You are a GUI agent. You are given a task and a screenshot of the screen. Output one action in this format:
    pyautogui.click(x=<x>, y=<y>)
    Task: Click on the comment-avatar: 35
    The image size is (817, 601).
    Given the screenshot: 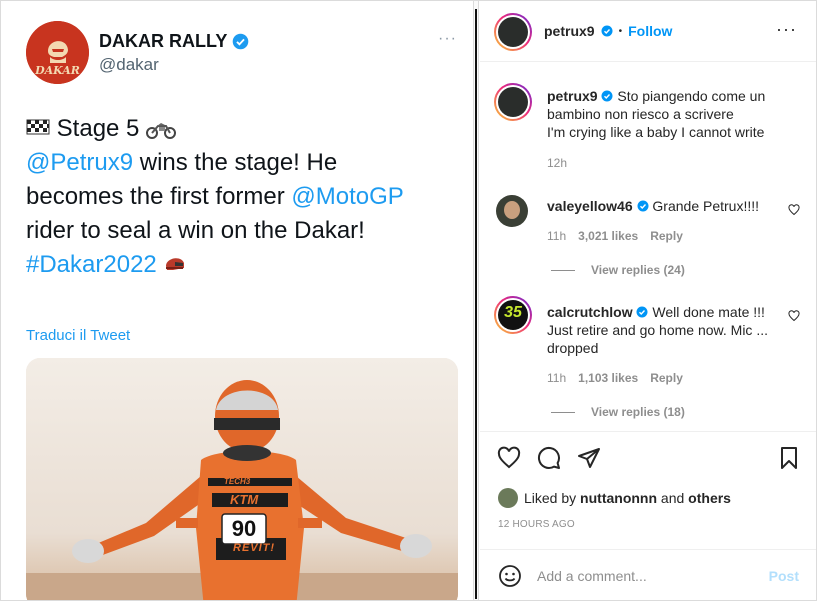 What is the action you would take?
    pyautogui.click(x=513, y=315)
    